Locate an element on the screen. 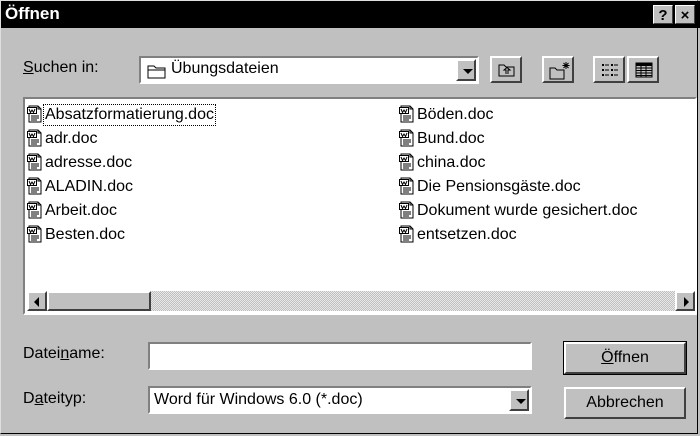  filename-label-rest: ame: is located at coordinates (87, 353).